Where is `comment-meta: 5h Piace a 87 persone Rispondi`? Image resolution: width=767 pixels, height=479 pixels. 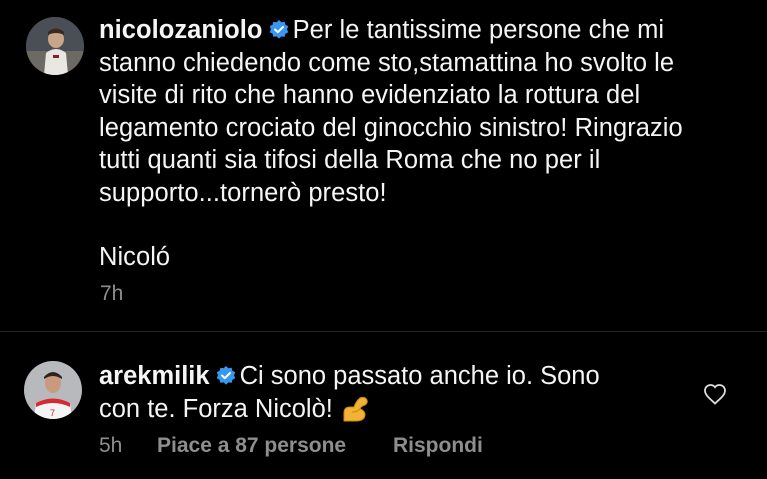 comment-meta: 5h Piace a 87 persone Rispondi is located at coordinates (291, 446).